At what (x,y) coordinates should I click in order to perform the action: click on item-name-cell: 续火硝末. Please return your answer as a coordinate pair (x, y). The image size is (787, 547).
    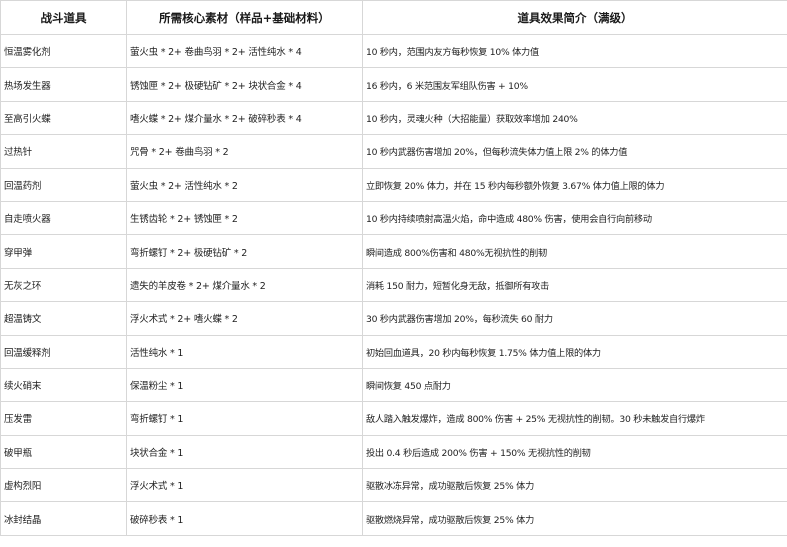
    Looking at the image, I should click on (63, 385).